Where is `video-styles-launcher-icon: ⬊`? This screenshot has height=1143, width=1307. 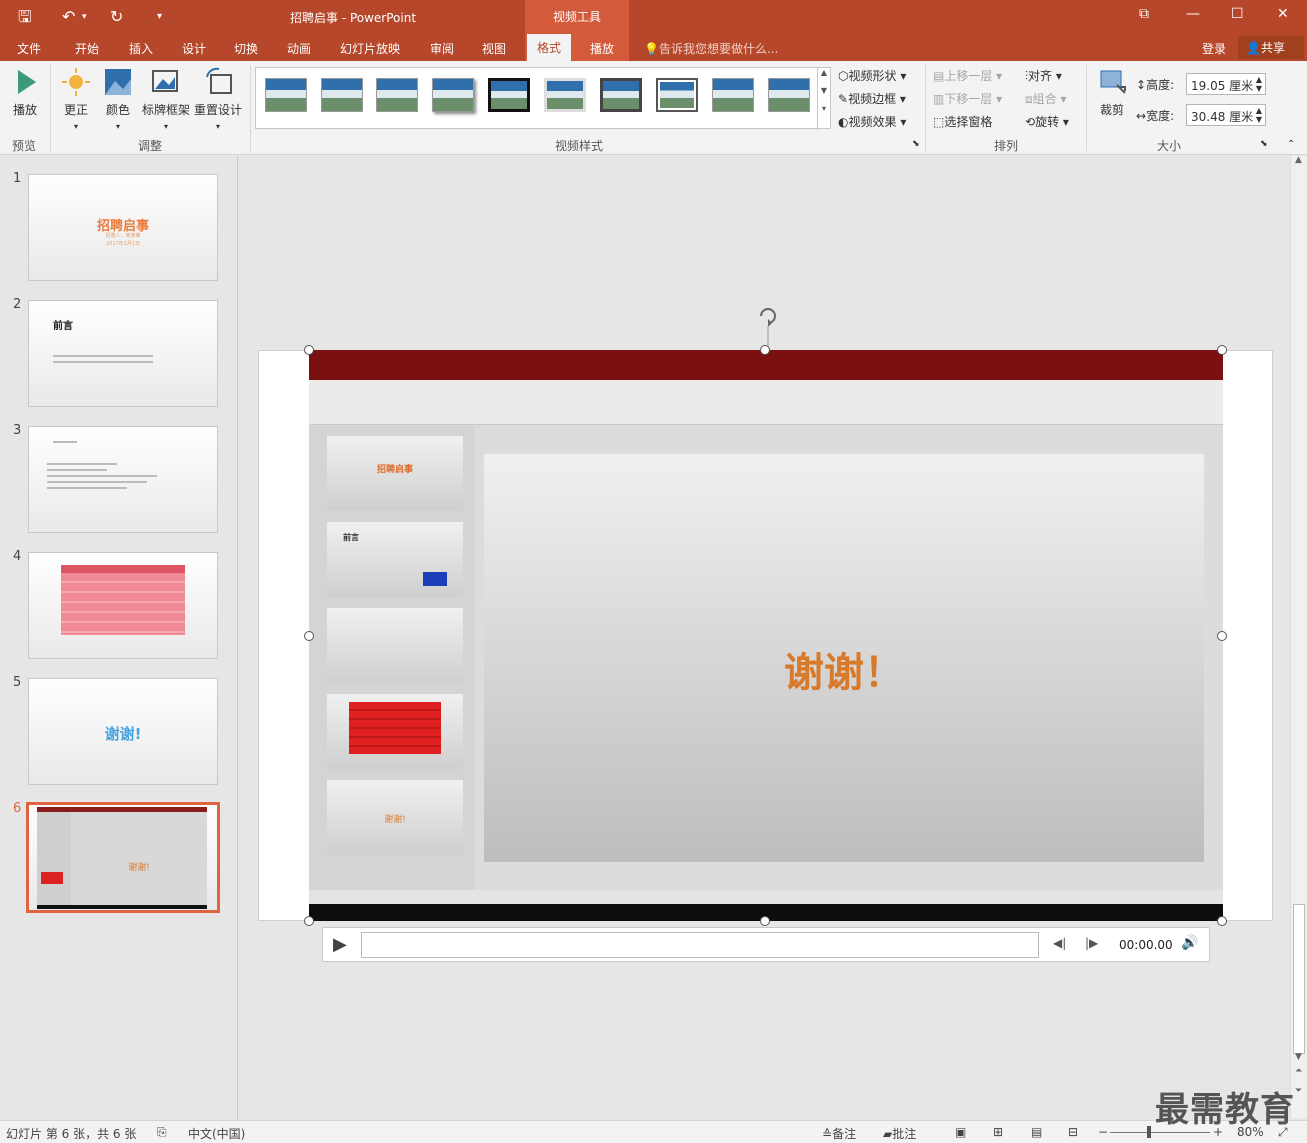 video-styles-launcher-icon: ⬊ is located at coordinates (916, 144).